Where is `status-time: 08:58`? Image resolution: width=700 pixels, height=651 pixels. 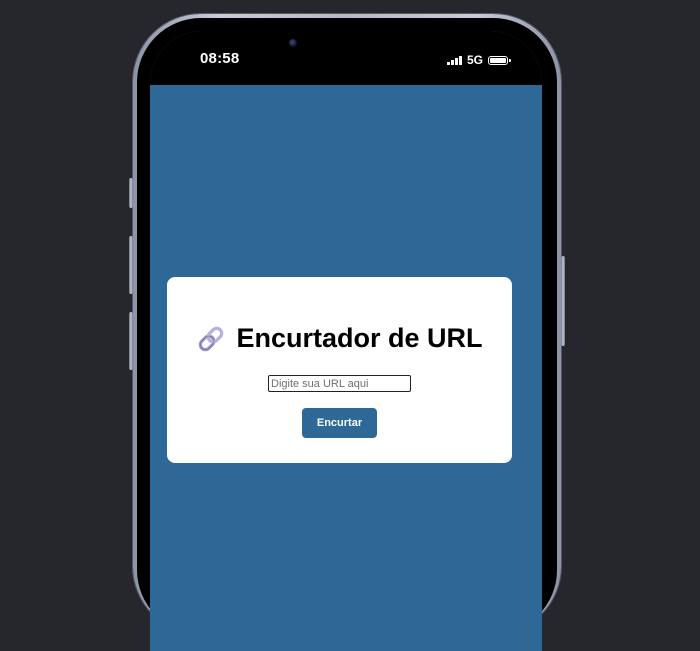
status-time: 08:58 is located at coordinates (220, 58).